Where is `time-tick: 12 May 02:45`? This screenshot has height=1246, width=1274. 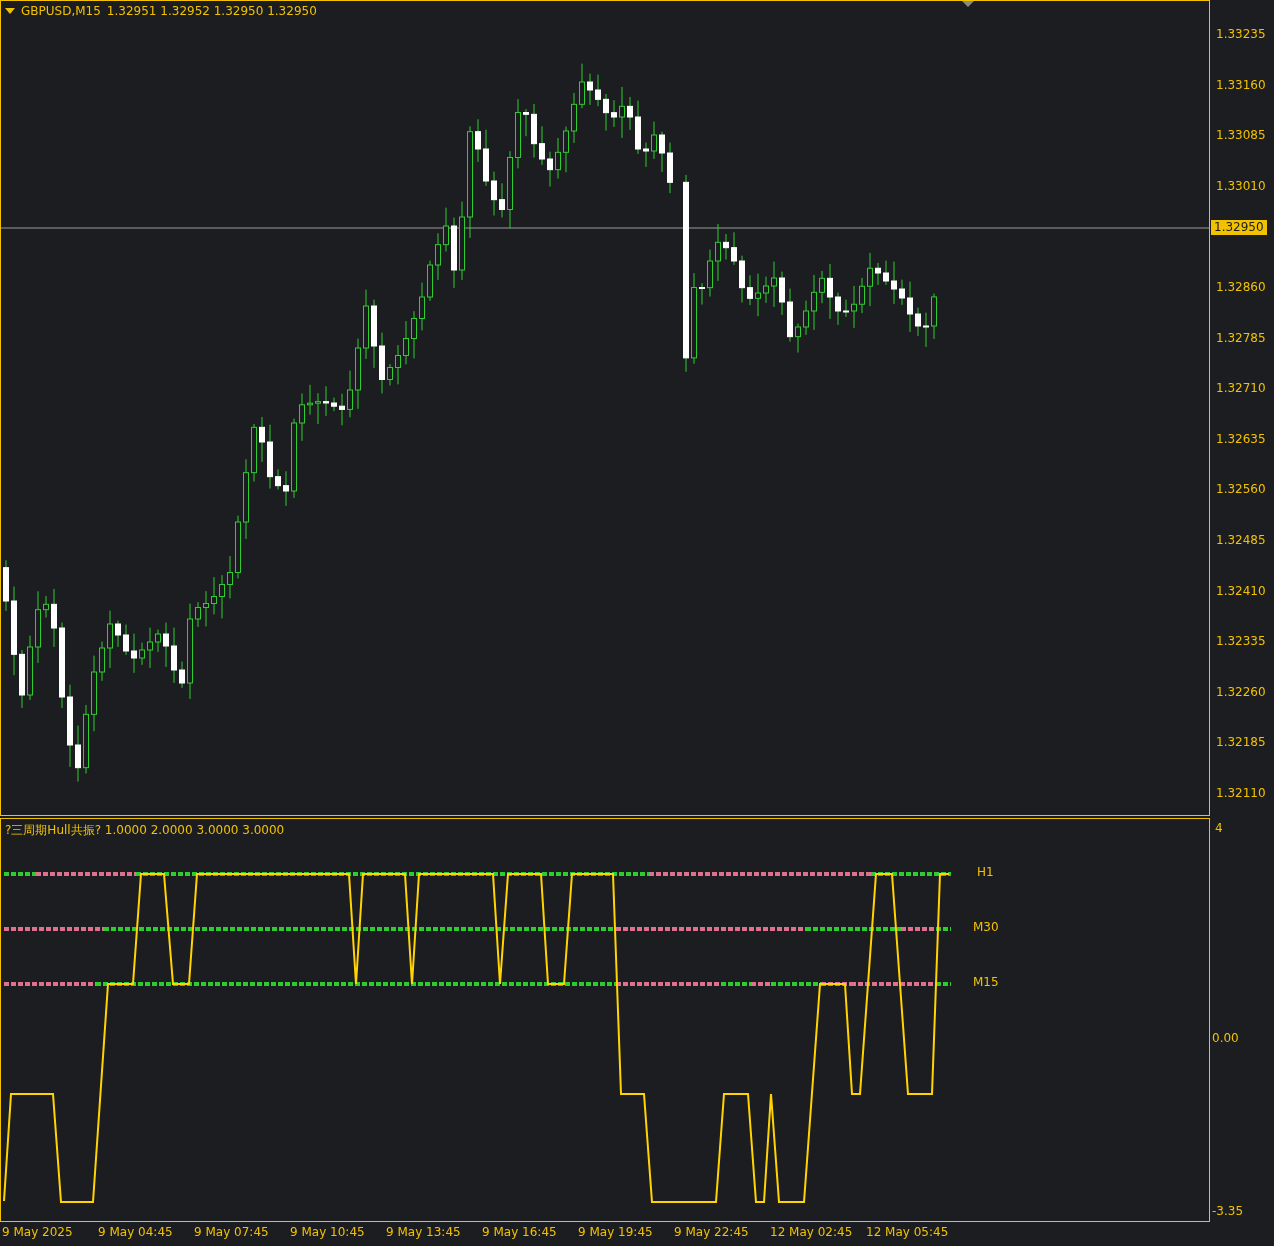 time-tick: 12 May 02:45 is located at coordinates (811, 1232).